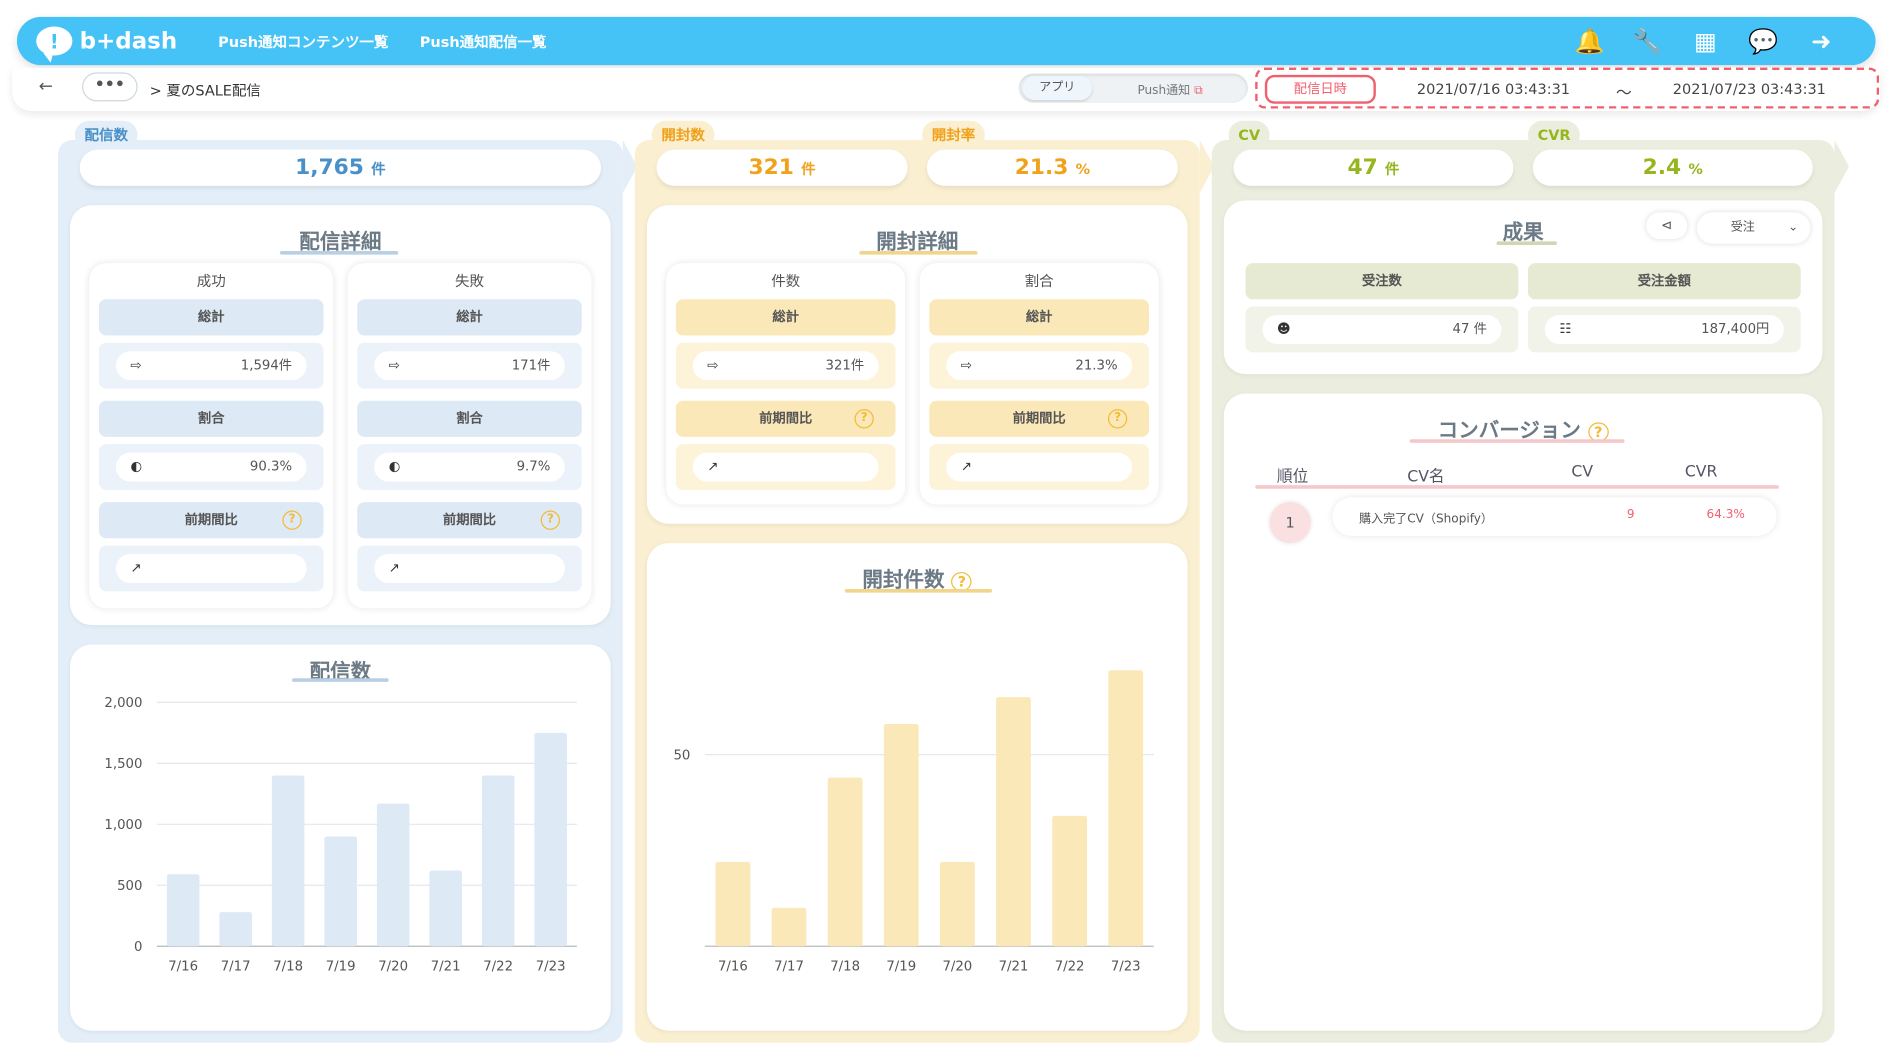 Image resolution: width=1890 pixels, height=1063 pixels. What do you see at coordinates (128, 41) in the screenshot?
I see `logo-text: b+dash` at bounding box center [128, 41].